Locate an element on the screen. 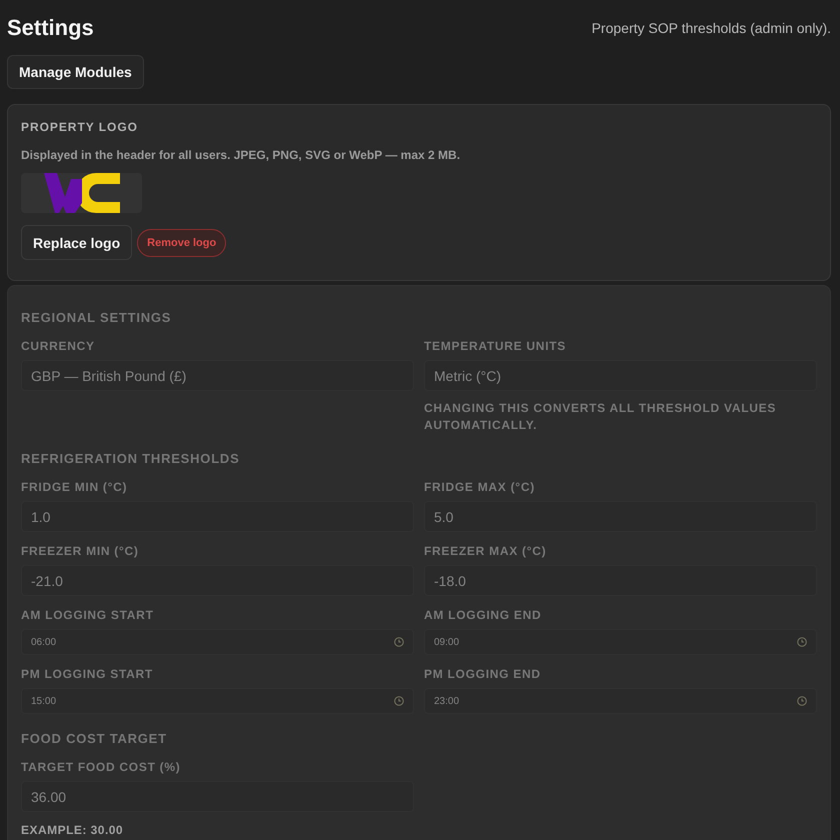  field-label: FREEZER MIN (°C) is located at coordinates (80, 551).